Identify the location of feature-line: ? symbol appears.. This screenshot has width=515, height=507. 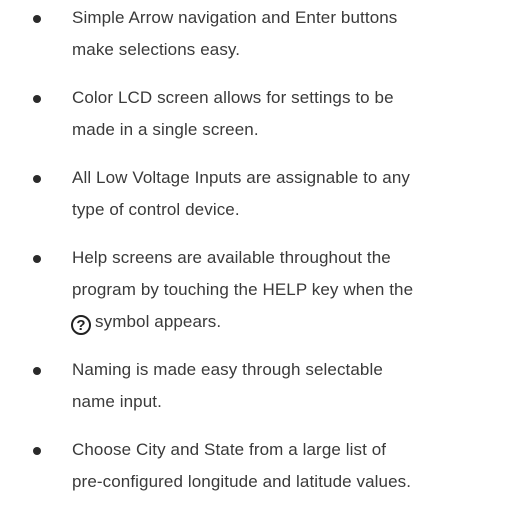
(291, 322).